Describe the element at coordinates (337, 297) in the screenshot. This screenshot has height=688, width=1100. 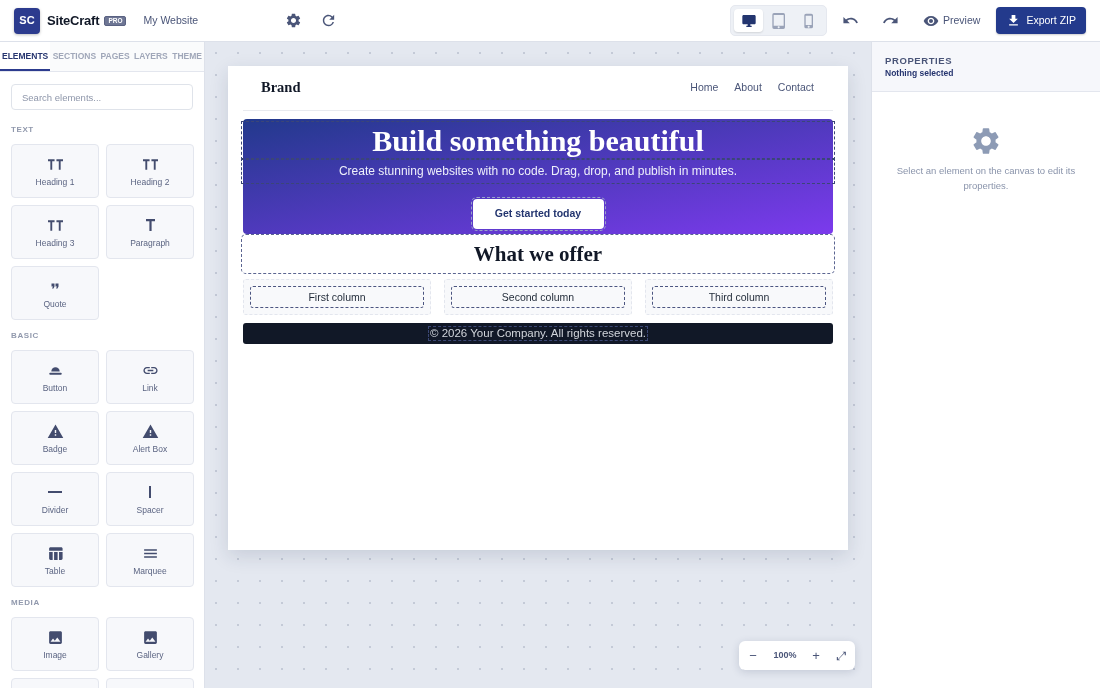
I see `column-text: First column` at that location.